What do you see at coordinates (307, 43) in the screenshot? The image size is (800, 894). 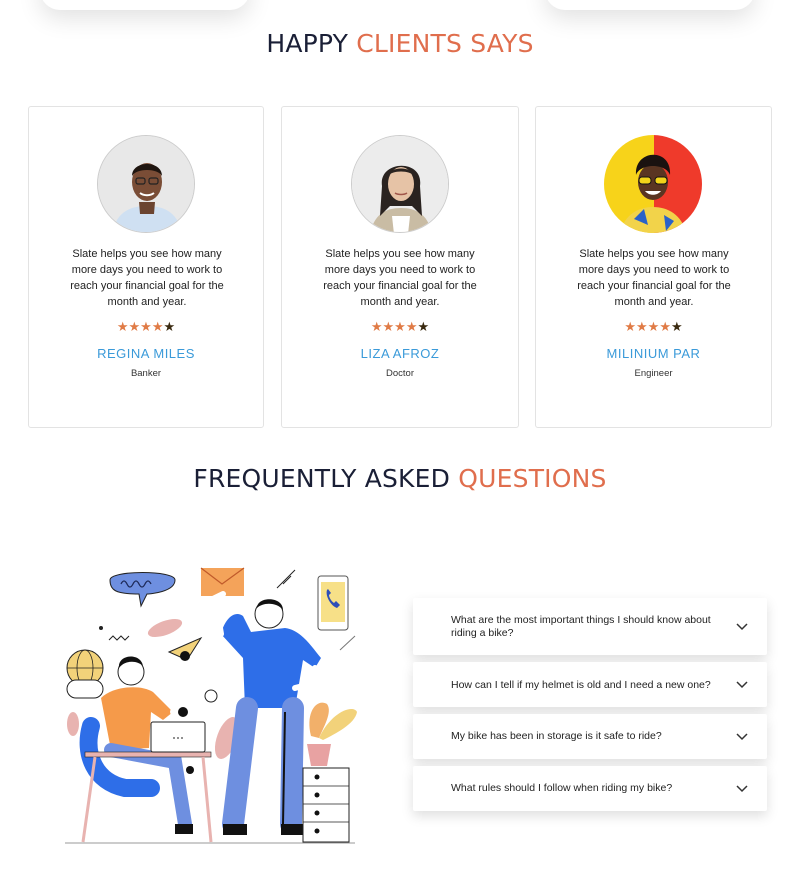 I see `testimonials-heading-main: HAPPY` at bounding box center [307, 43].